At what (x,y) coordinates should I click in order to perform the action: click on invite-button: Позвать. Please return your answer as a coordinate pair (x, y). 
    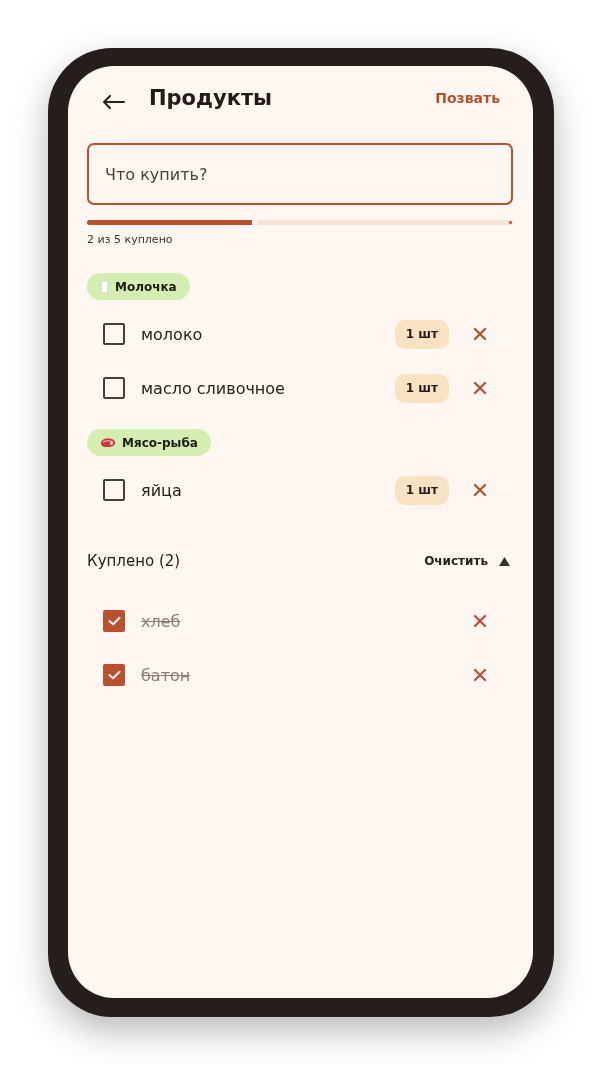
    Looking at the image, I should click on (467, 98).